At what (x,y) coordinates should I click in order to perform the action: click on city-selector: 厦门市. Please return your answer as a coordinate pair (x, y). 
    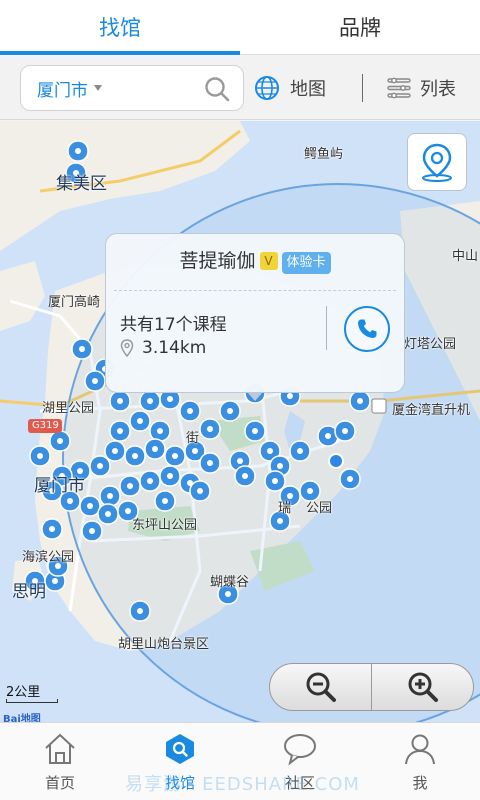
    Looking at the image, I should click on (62, 88).